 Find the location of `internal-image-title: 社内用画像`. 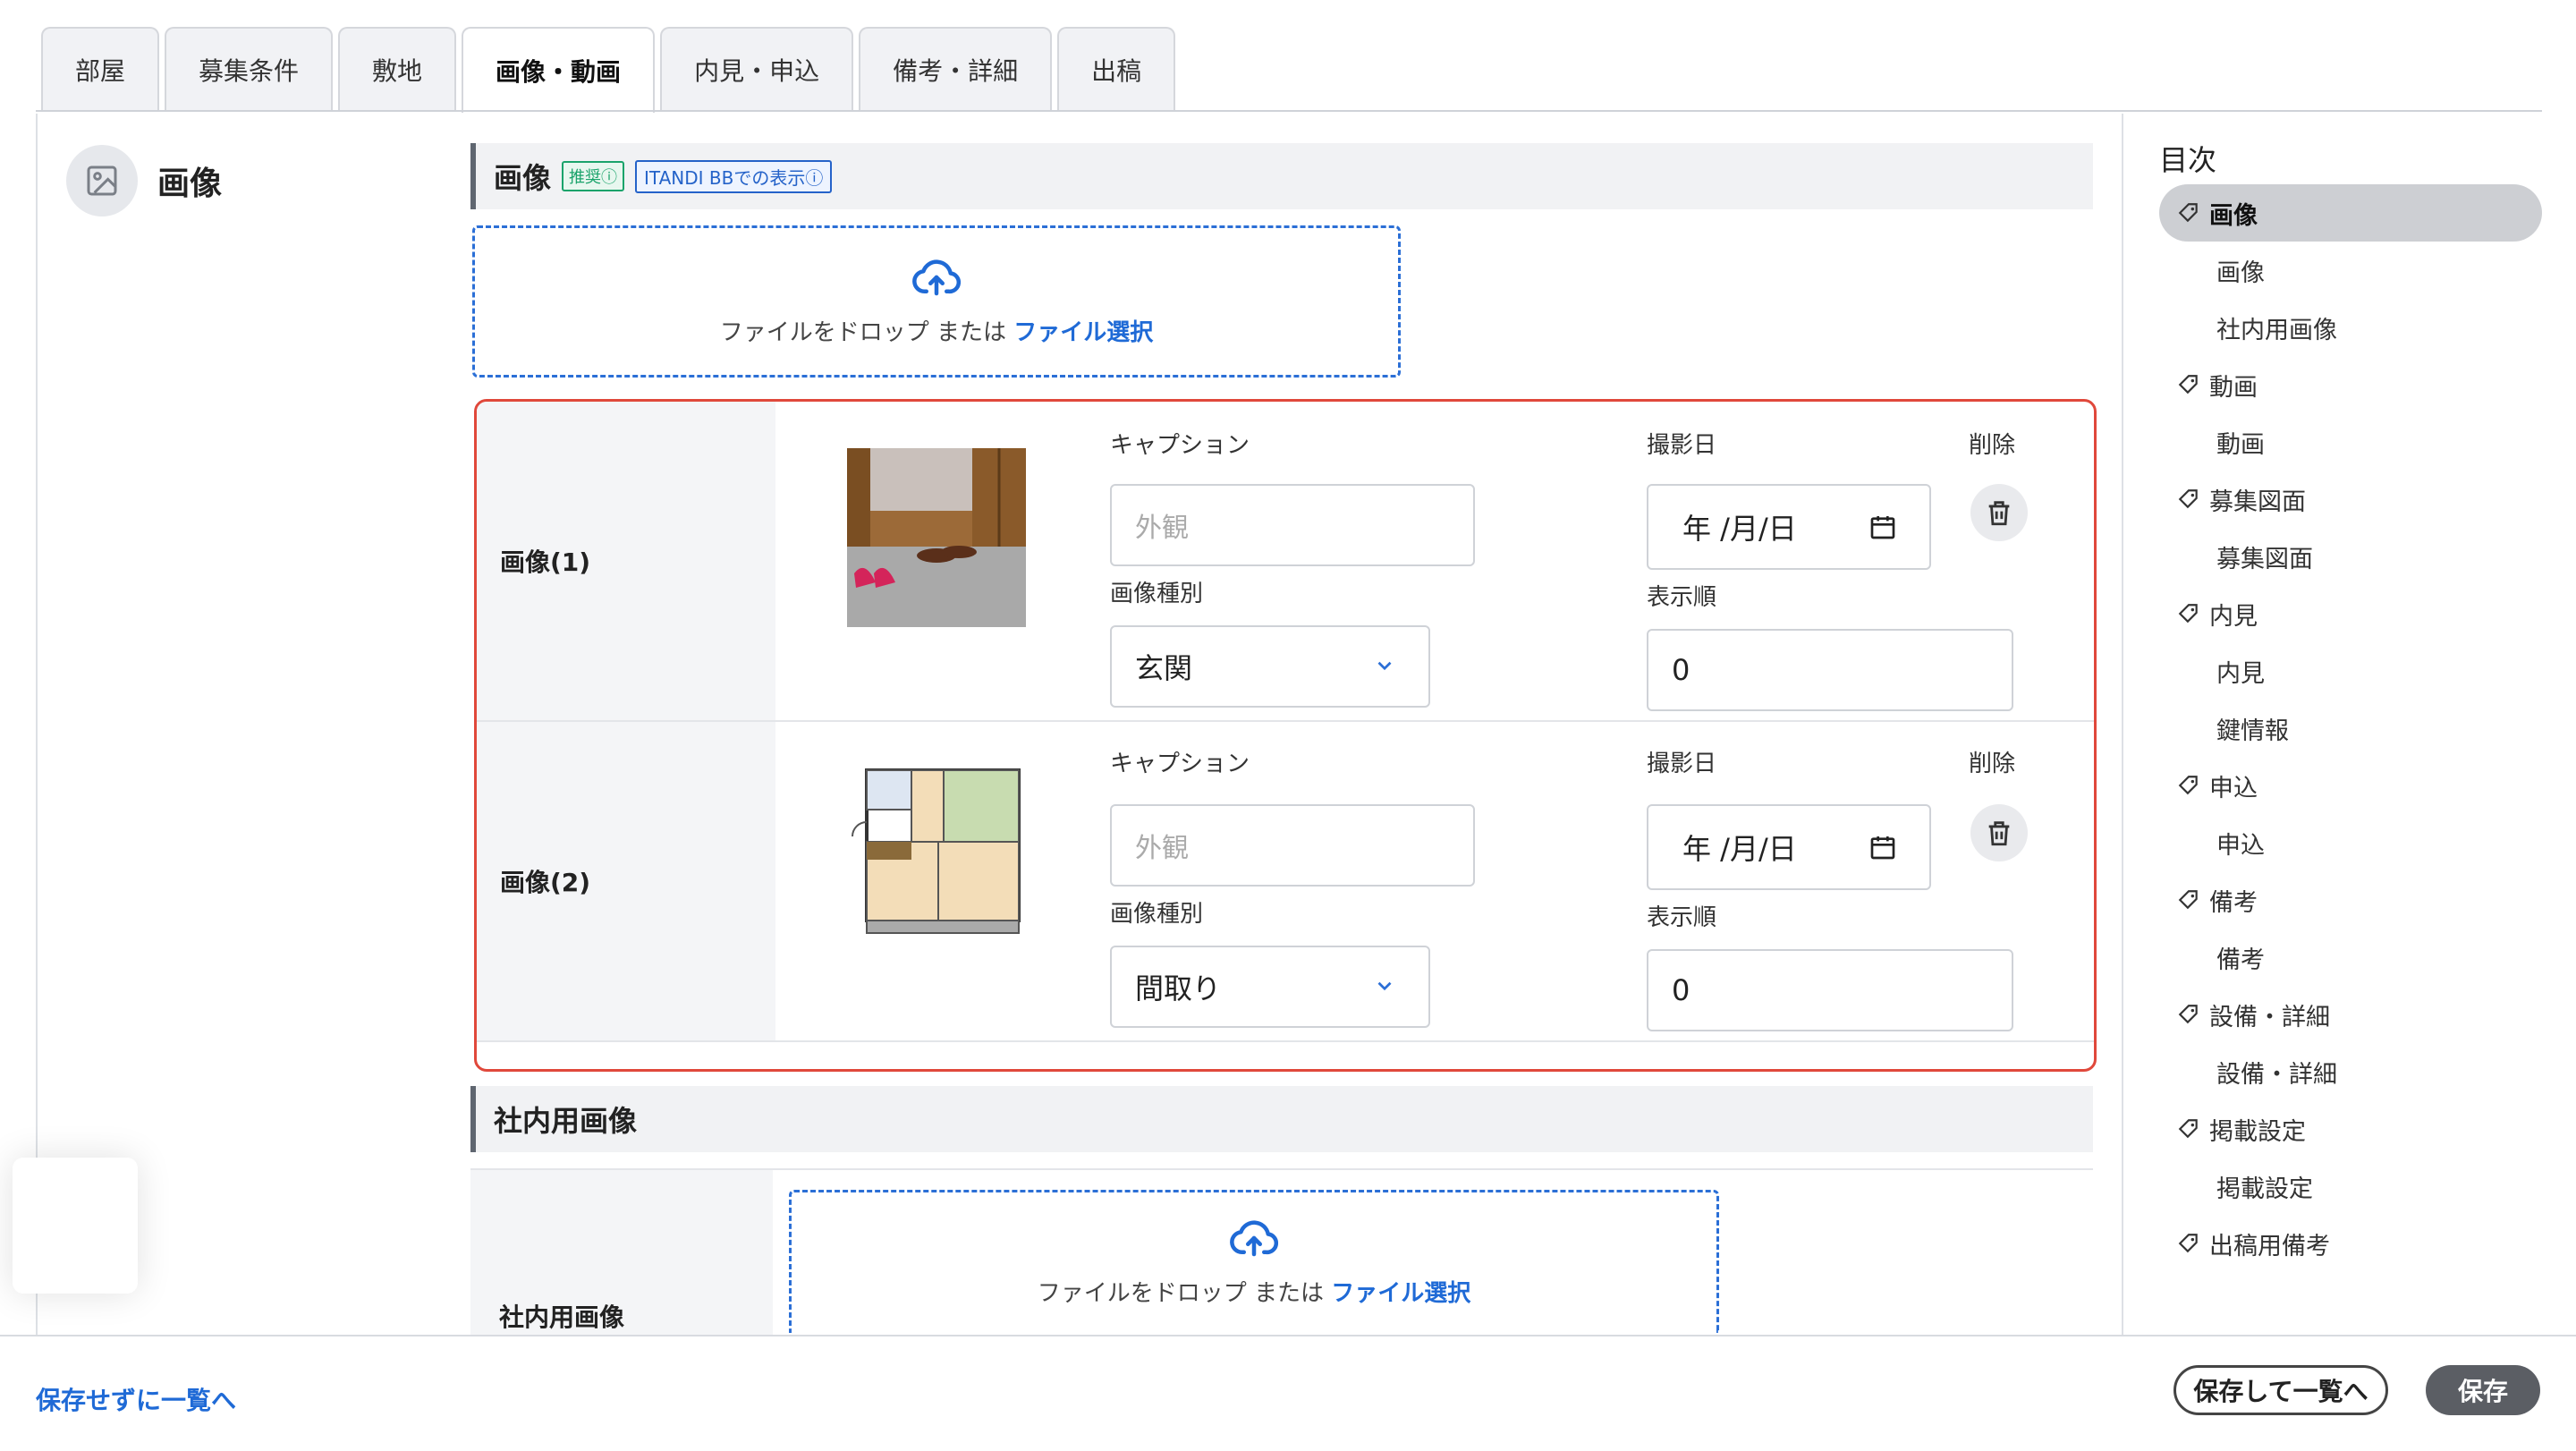

internal-image-title: 社内用画像 is located at coordinates (566, 1121).